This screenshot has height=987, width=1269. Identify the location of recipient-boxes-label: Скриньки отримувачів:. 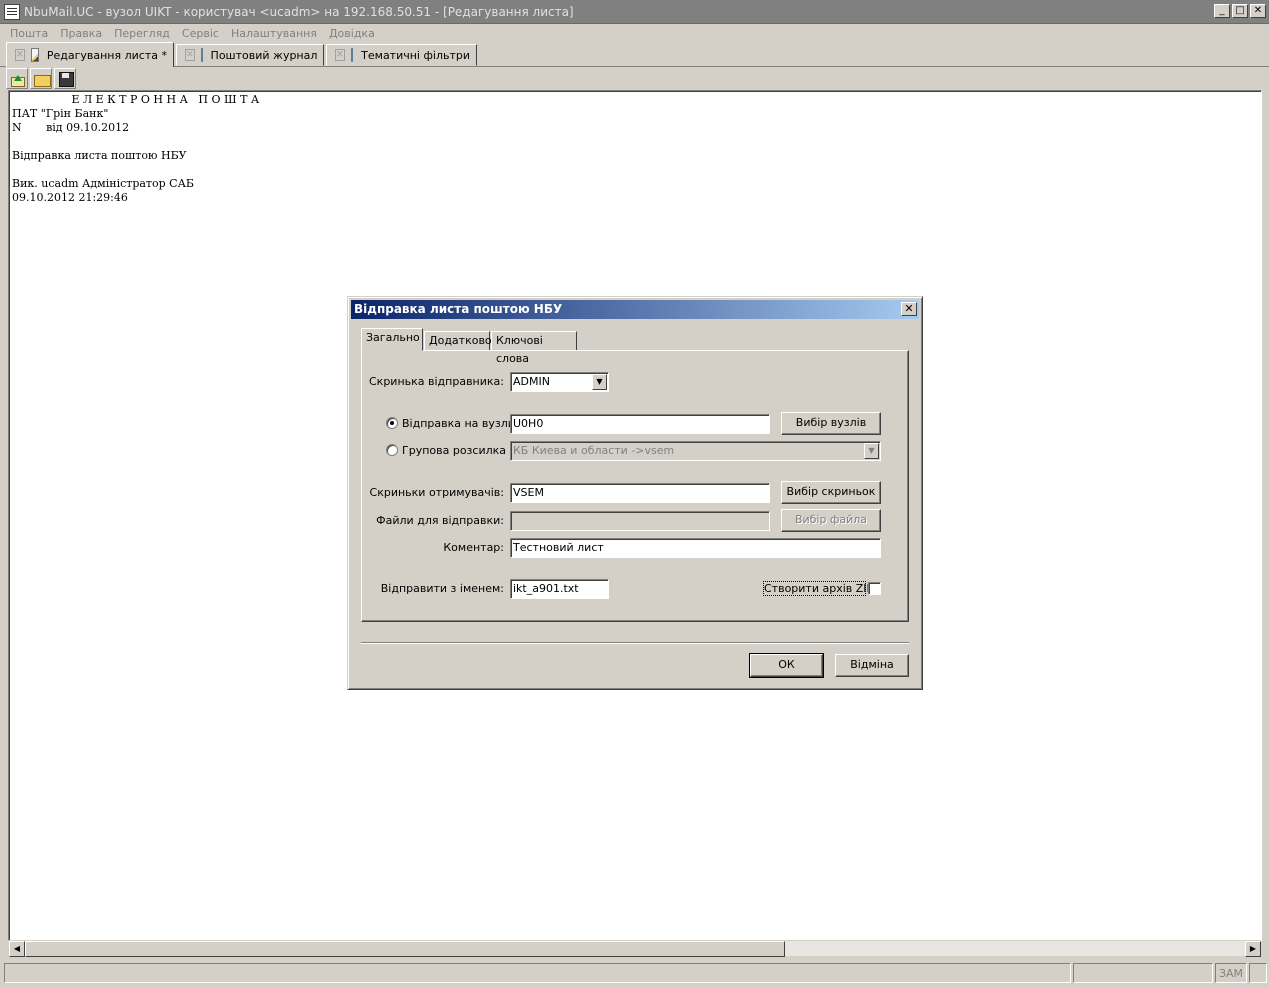
(436, 492).